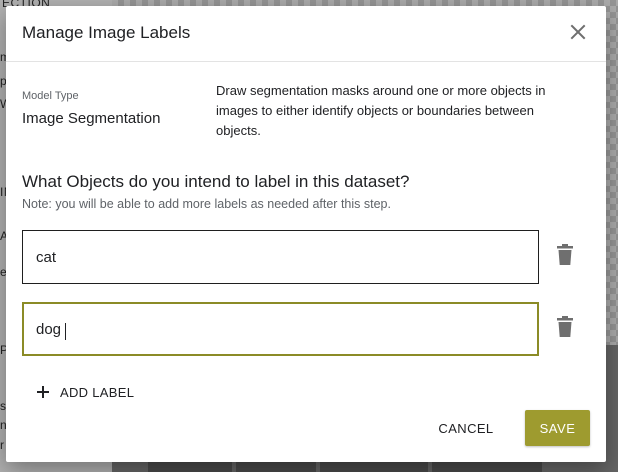 This screenshot has height=472, width=618. I want to click on dialog-header: Manage Image Labels, so click(306, 34).